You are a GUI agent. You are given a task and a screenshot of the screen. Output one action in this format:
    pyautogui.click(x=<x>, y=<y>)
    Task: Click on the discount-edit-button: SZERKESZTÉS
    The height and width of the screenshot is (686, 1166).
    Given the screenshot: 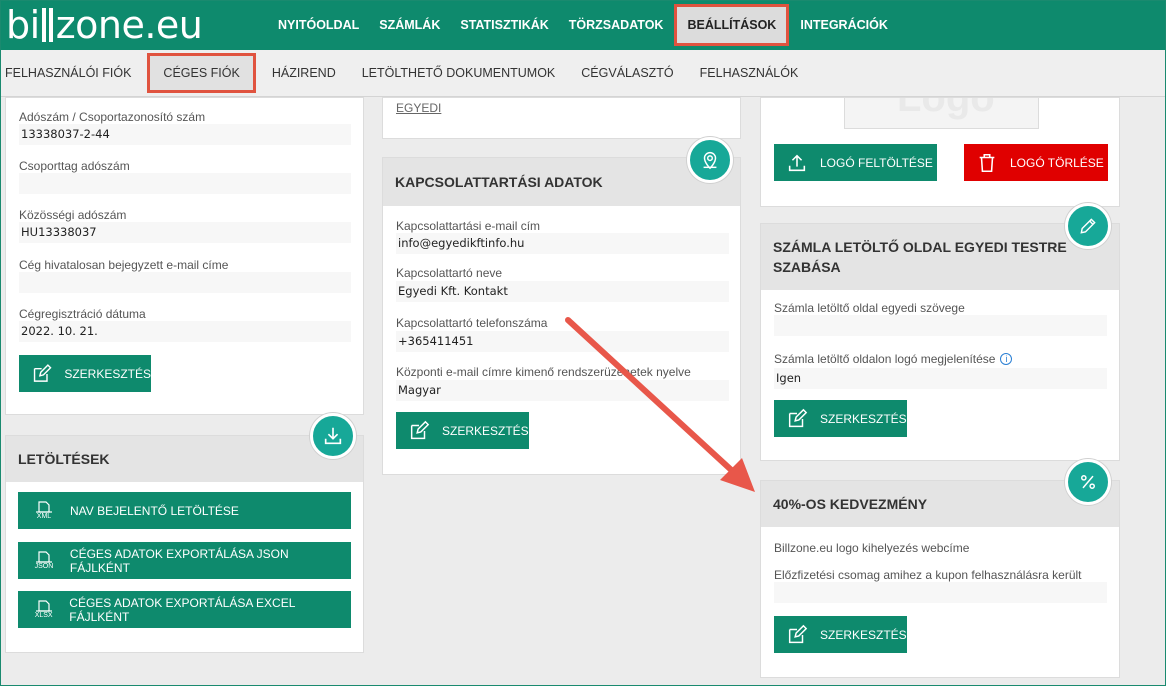 What is the action you would take?
    pyautogui.click(x=840, y=634)
    